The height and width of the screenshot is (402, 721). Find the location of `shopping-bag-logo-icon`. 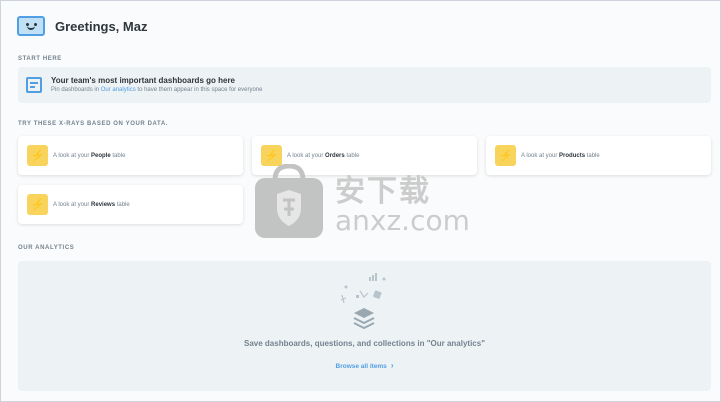

shopping-bag-logo-icon is located at coordinates (289, 201).